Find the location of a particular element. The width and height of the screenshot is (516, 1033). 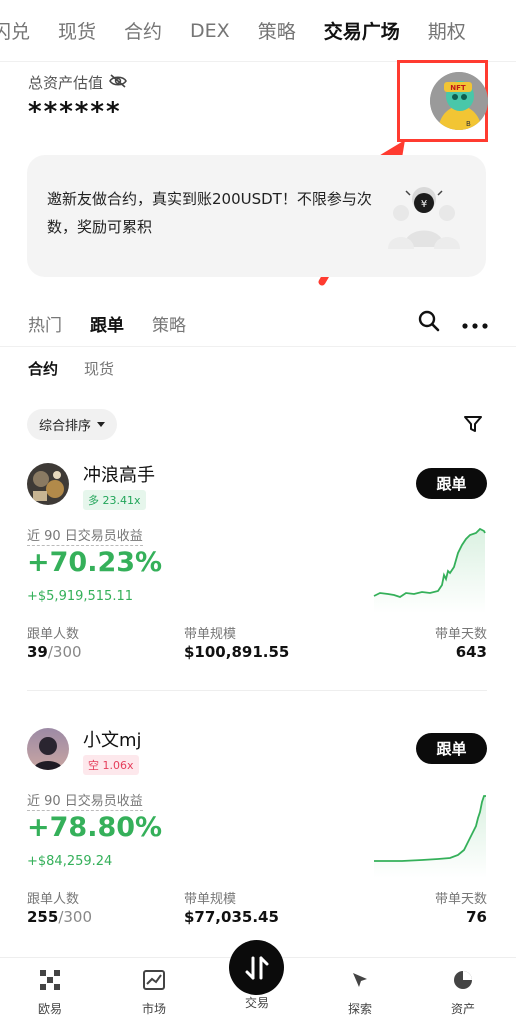

svg-text: B is located at coordinates (468, 124).